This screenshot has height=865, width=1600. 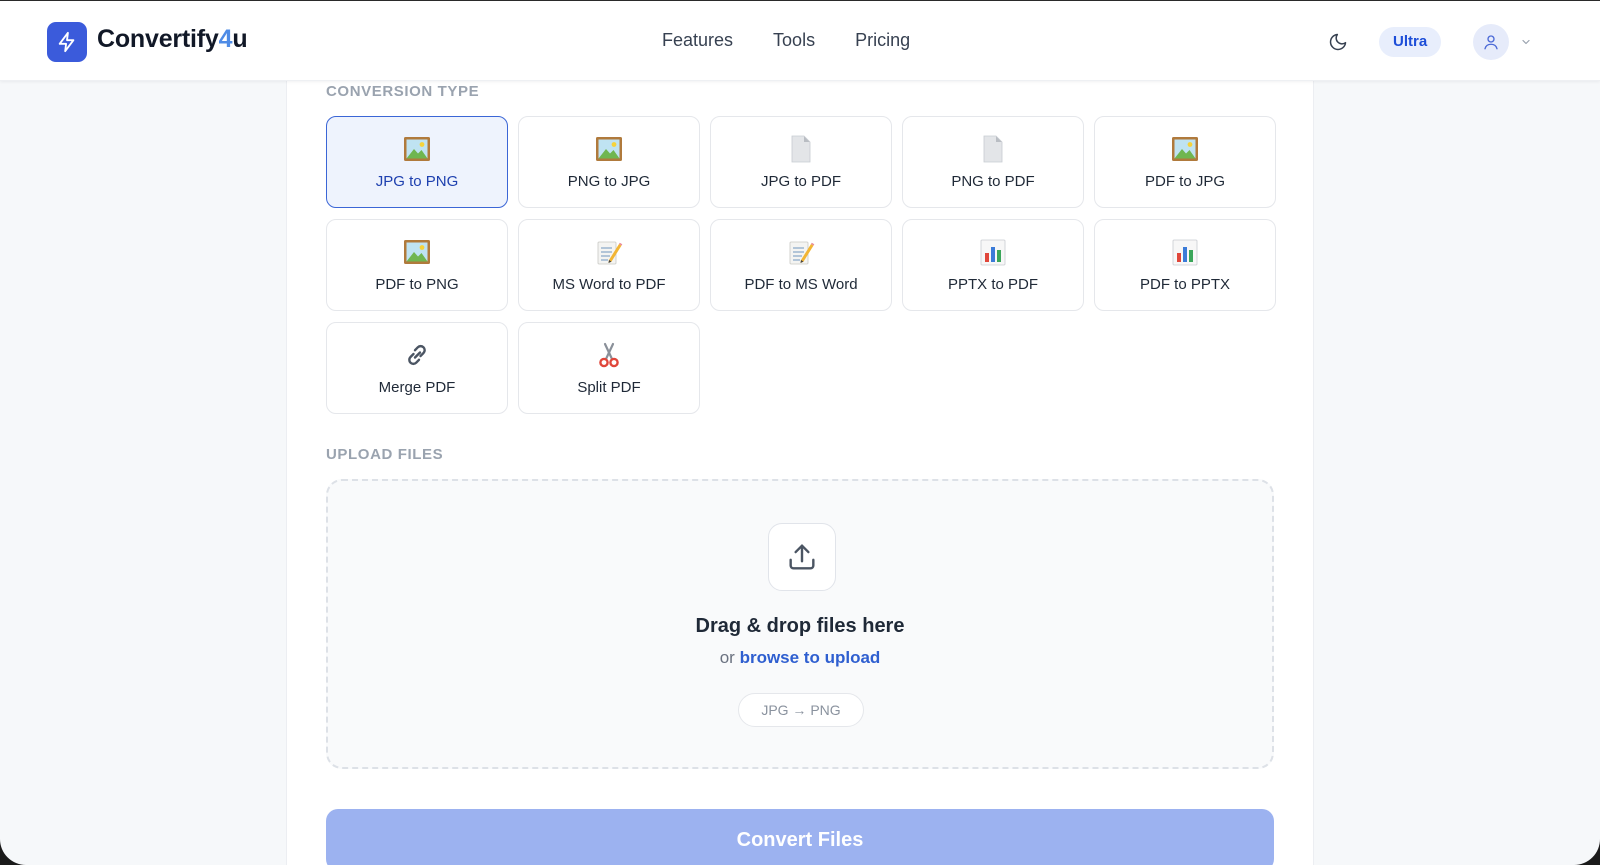 I want to click on brand-prefix: Convertify, so click(x=158, y=39).